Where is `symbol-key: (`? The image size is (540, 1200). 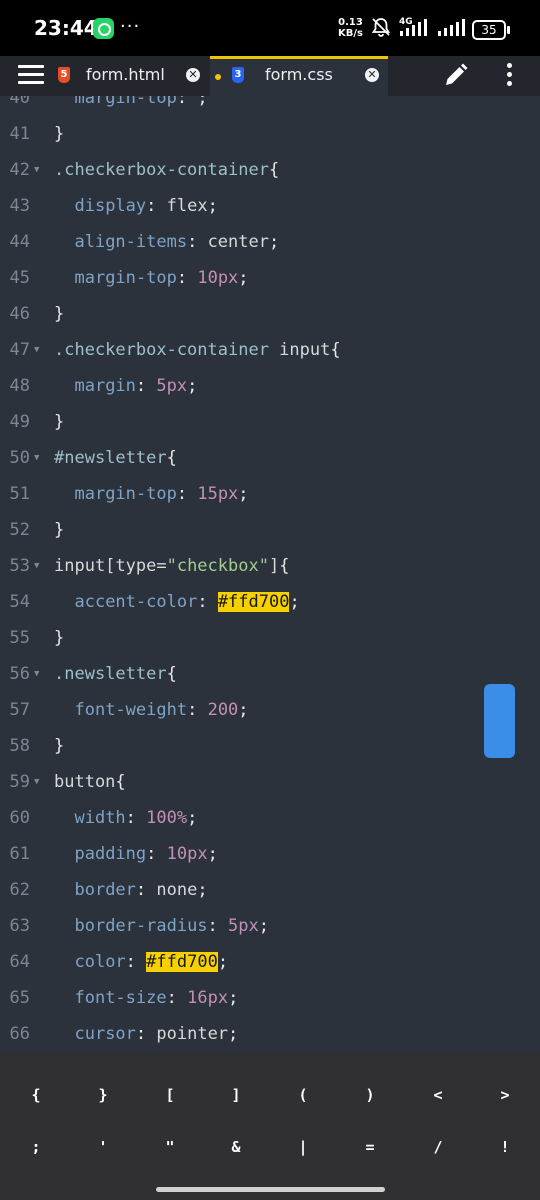 symbol-key: ( is located at coordinates (303, 1095).